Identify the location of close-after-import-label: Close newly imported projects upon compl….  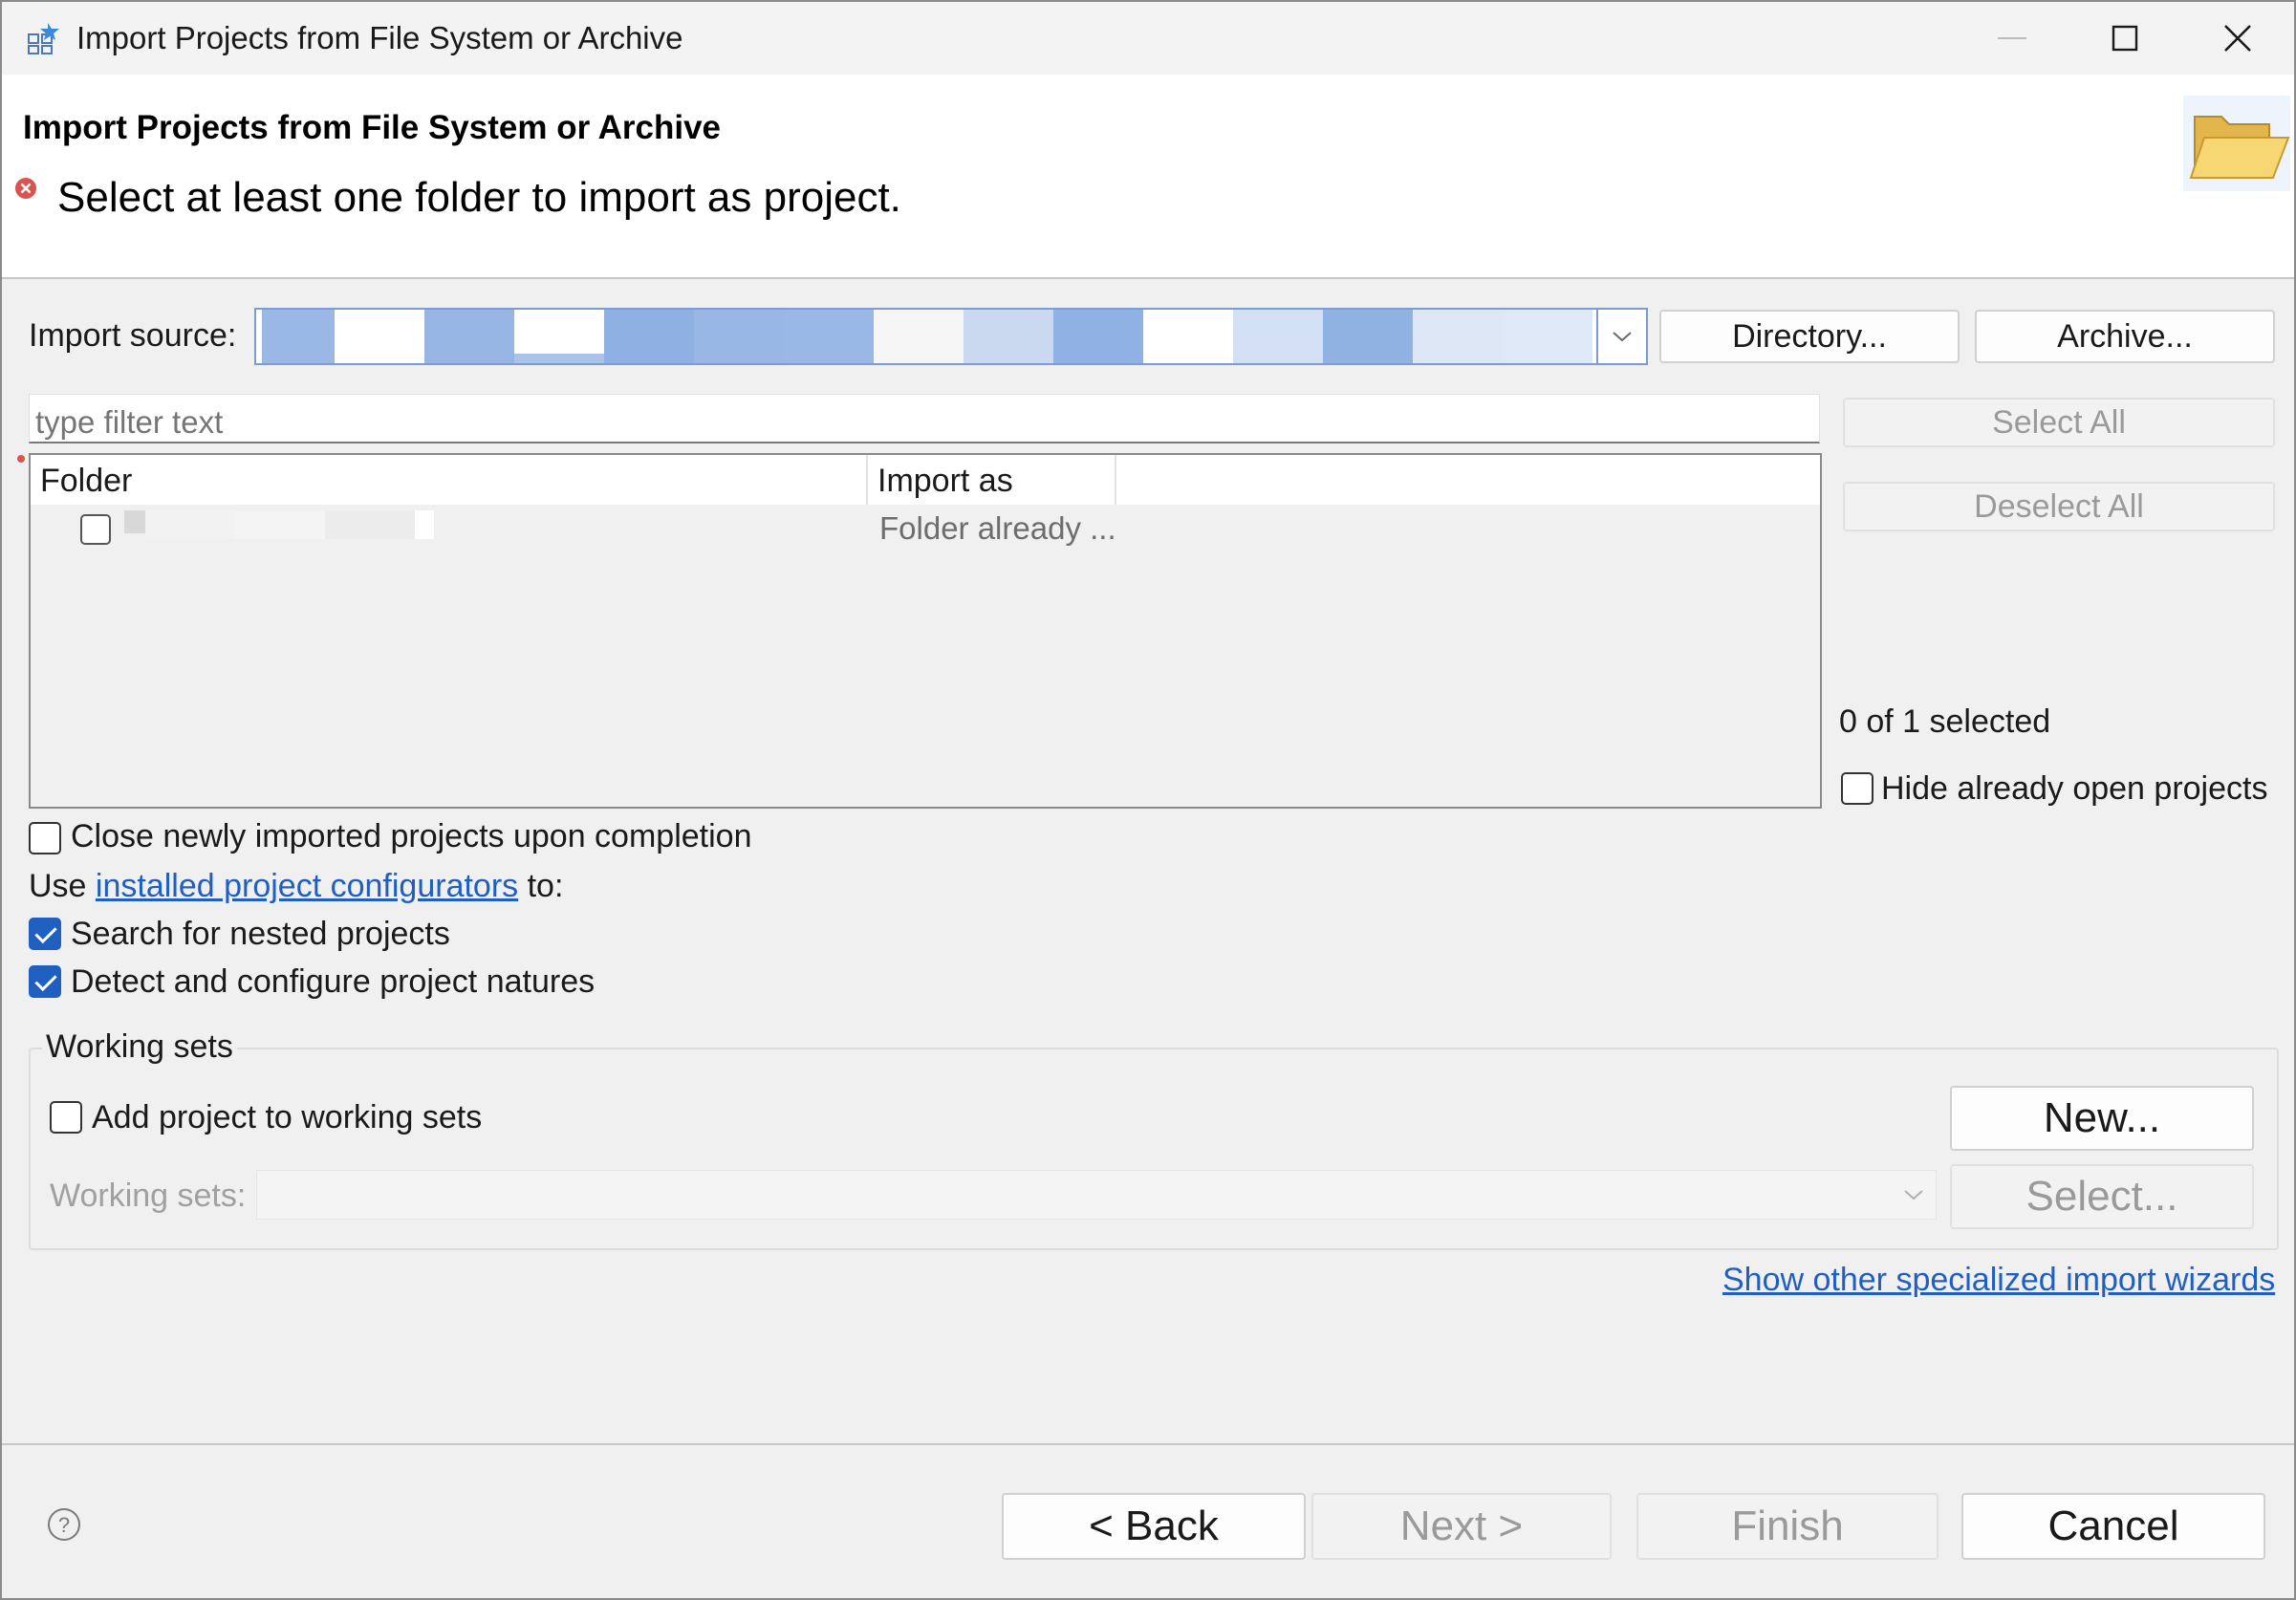
(411, 836).